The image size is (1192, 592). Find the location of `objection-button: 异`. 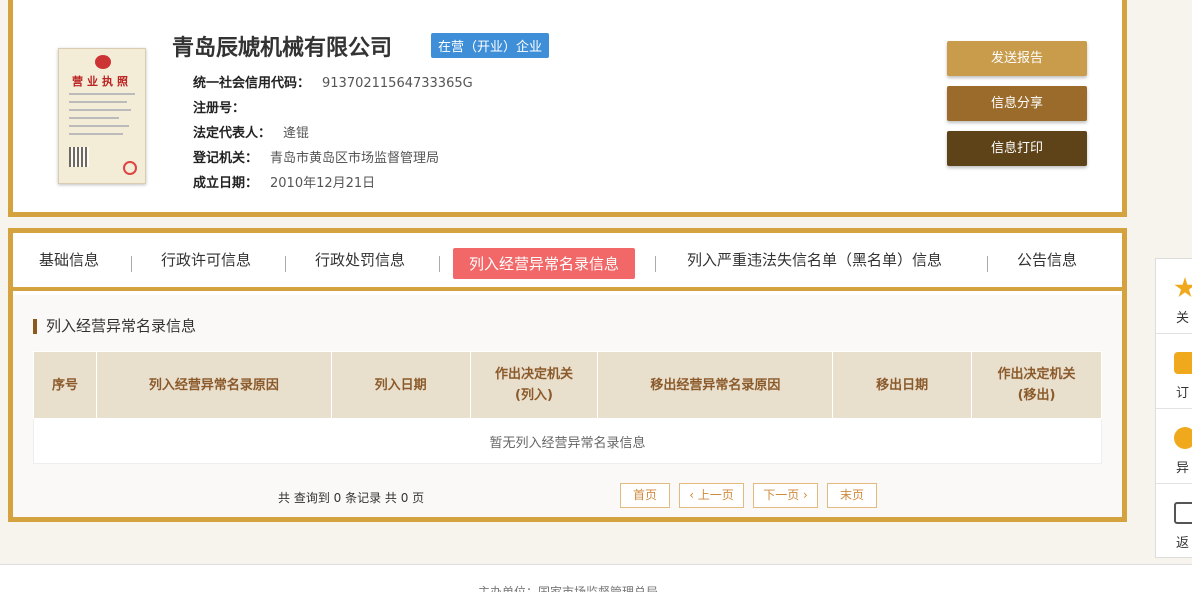

objection-button: 异 is located at coordinates (1174, 446).